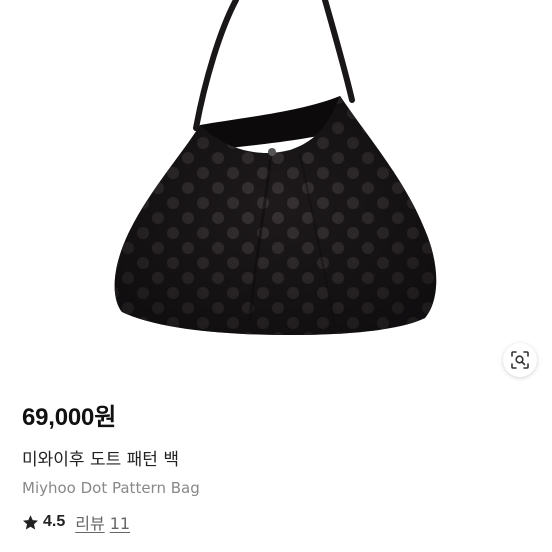  I want to click on rating-row: 4.5 리뷰 11, so click(276, 522).